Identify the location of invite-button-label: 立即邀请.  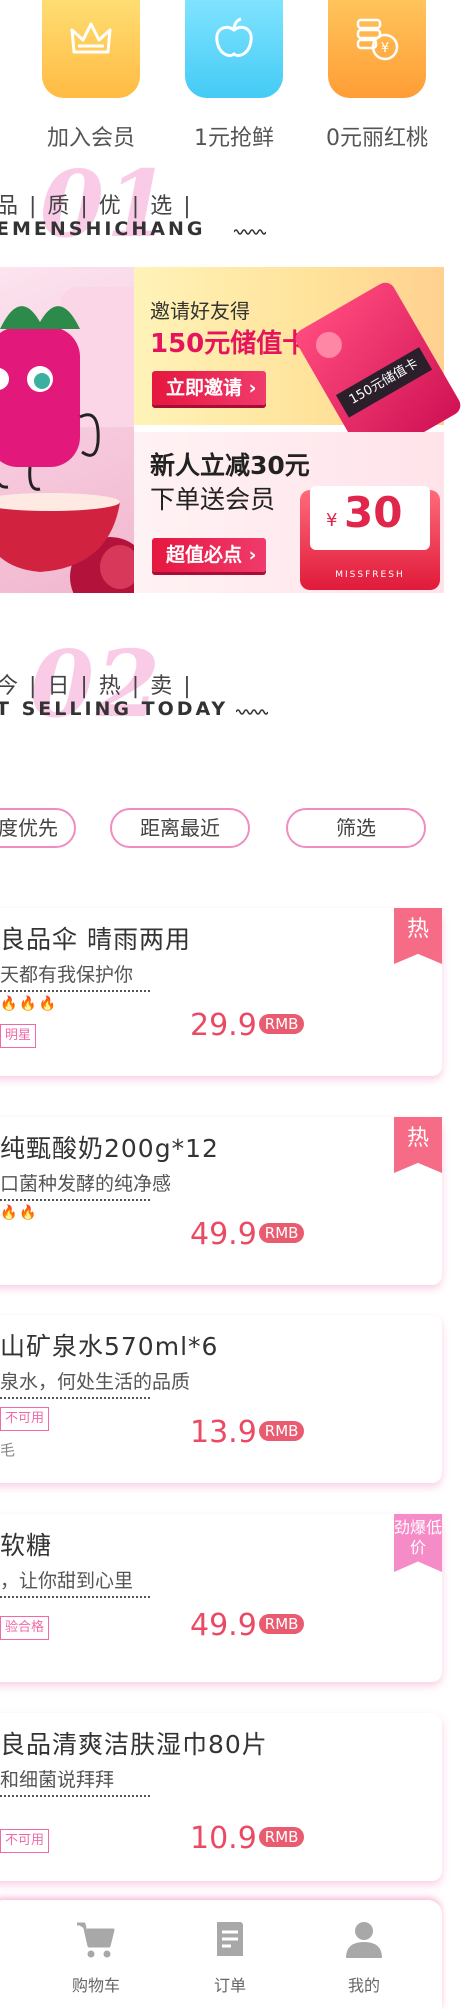
(204, 388).